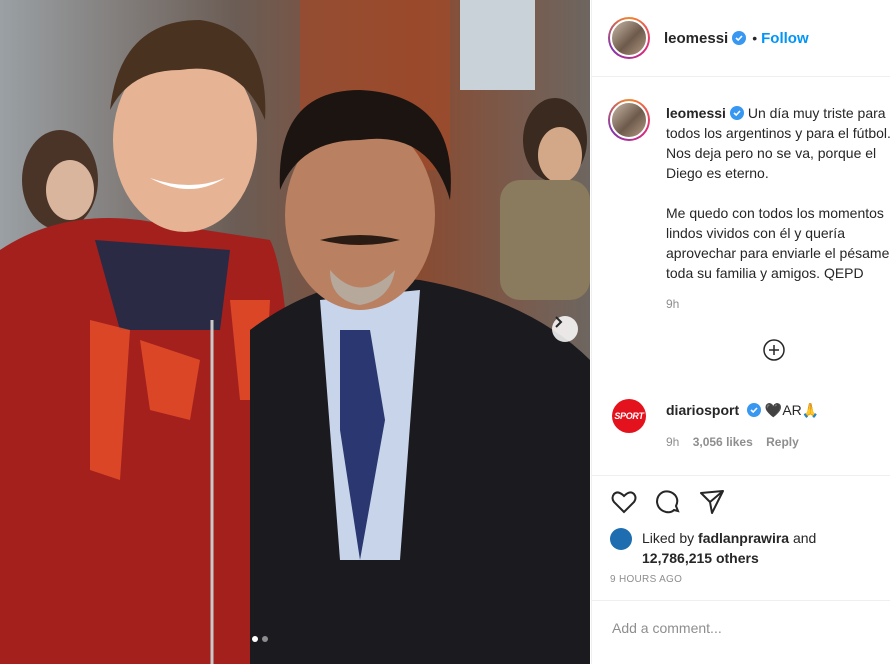 The height and width of the screenshot is (664, 890). What do you see at coordinates (668, 502) in the screenshot?
I see `comment-icon` at bounding box center [668, 502].